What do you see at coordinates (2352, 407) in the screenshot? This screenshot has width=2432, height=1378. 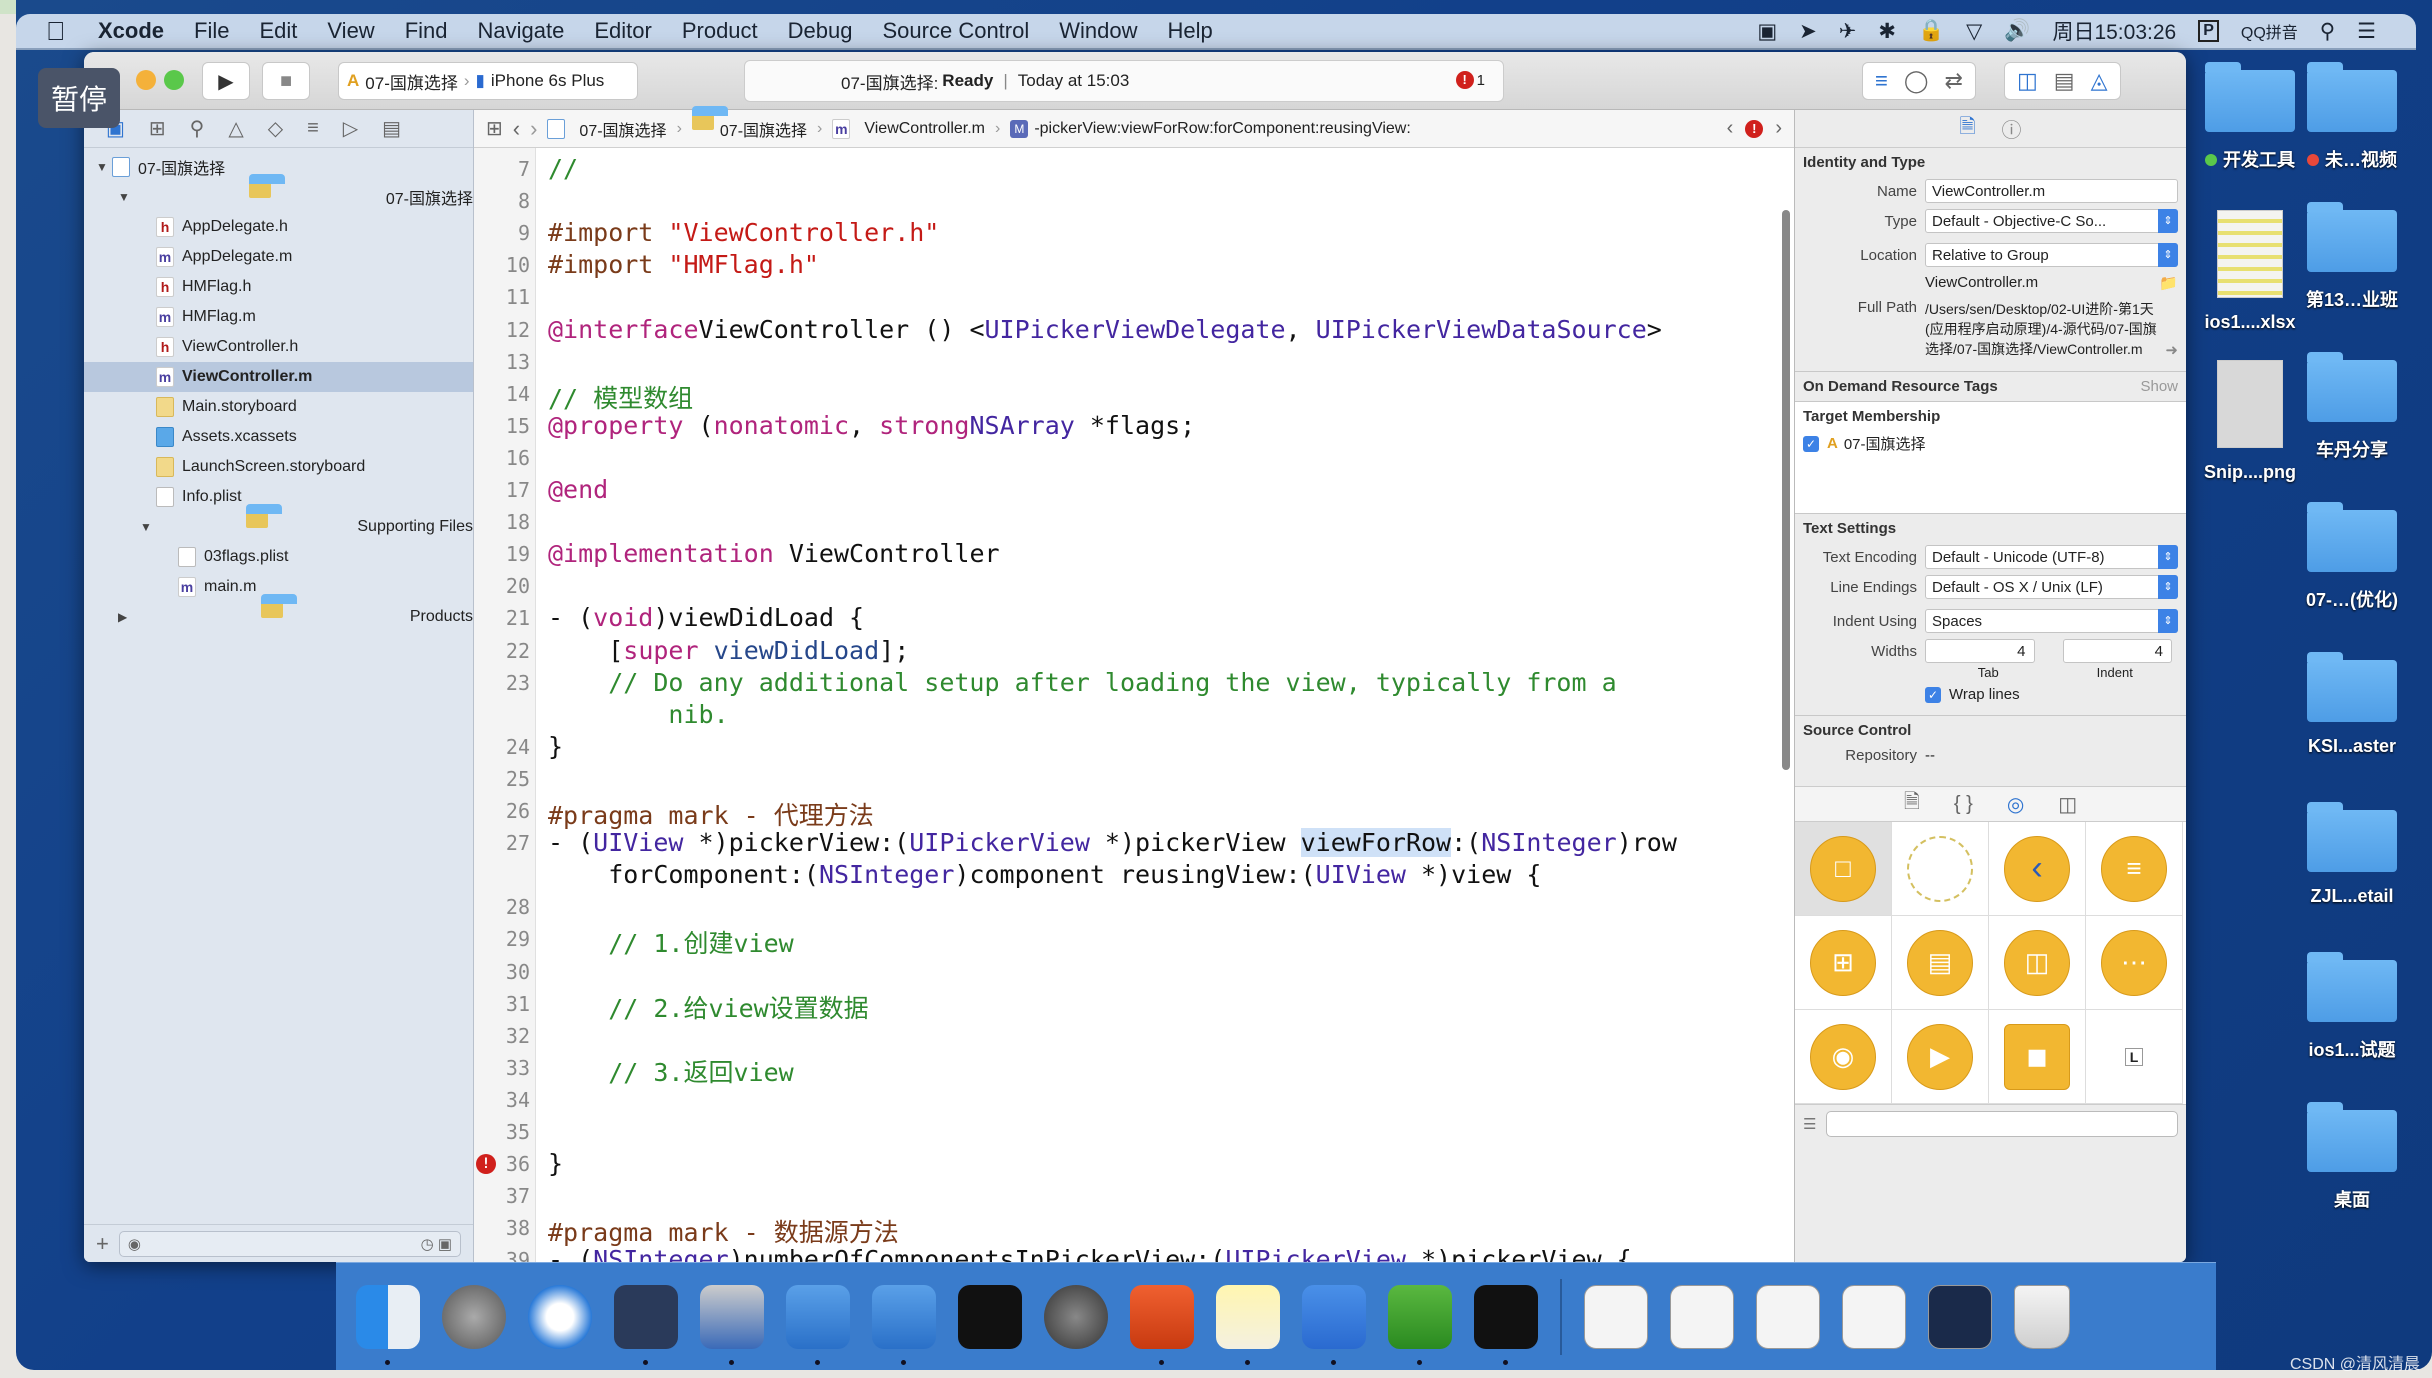 I see `desktop-icon: 车丹分享` at bounding box center [2352, 407].